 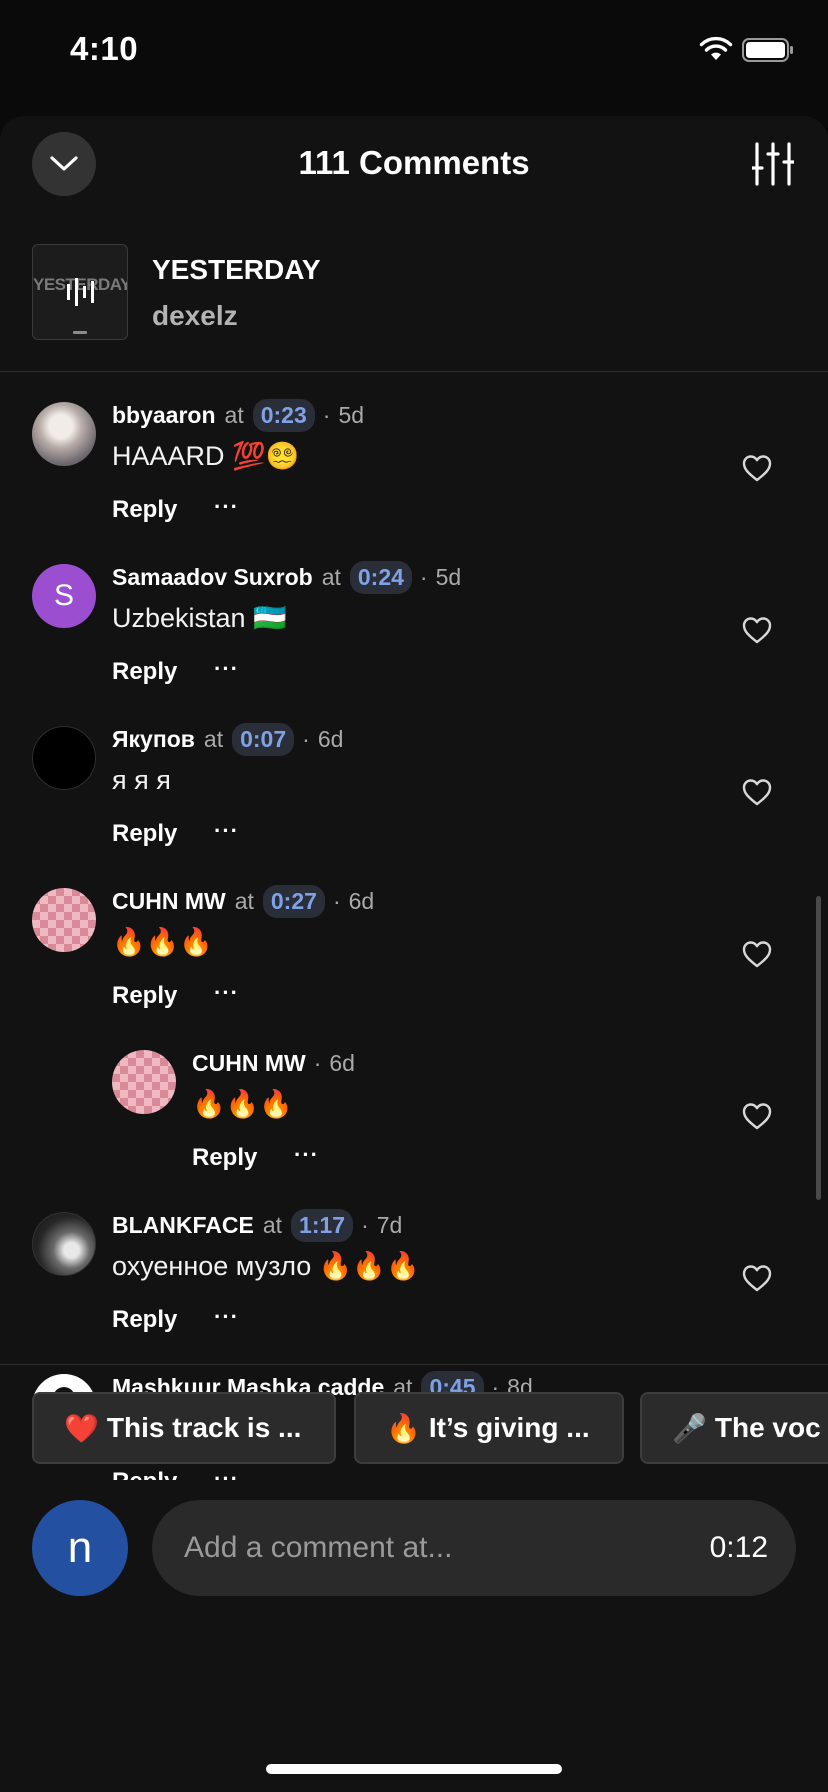 I want to click on page-title: 111 Comments, so click(x=414, y=162).